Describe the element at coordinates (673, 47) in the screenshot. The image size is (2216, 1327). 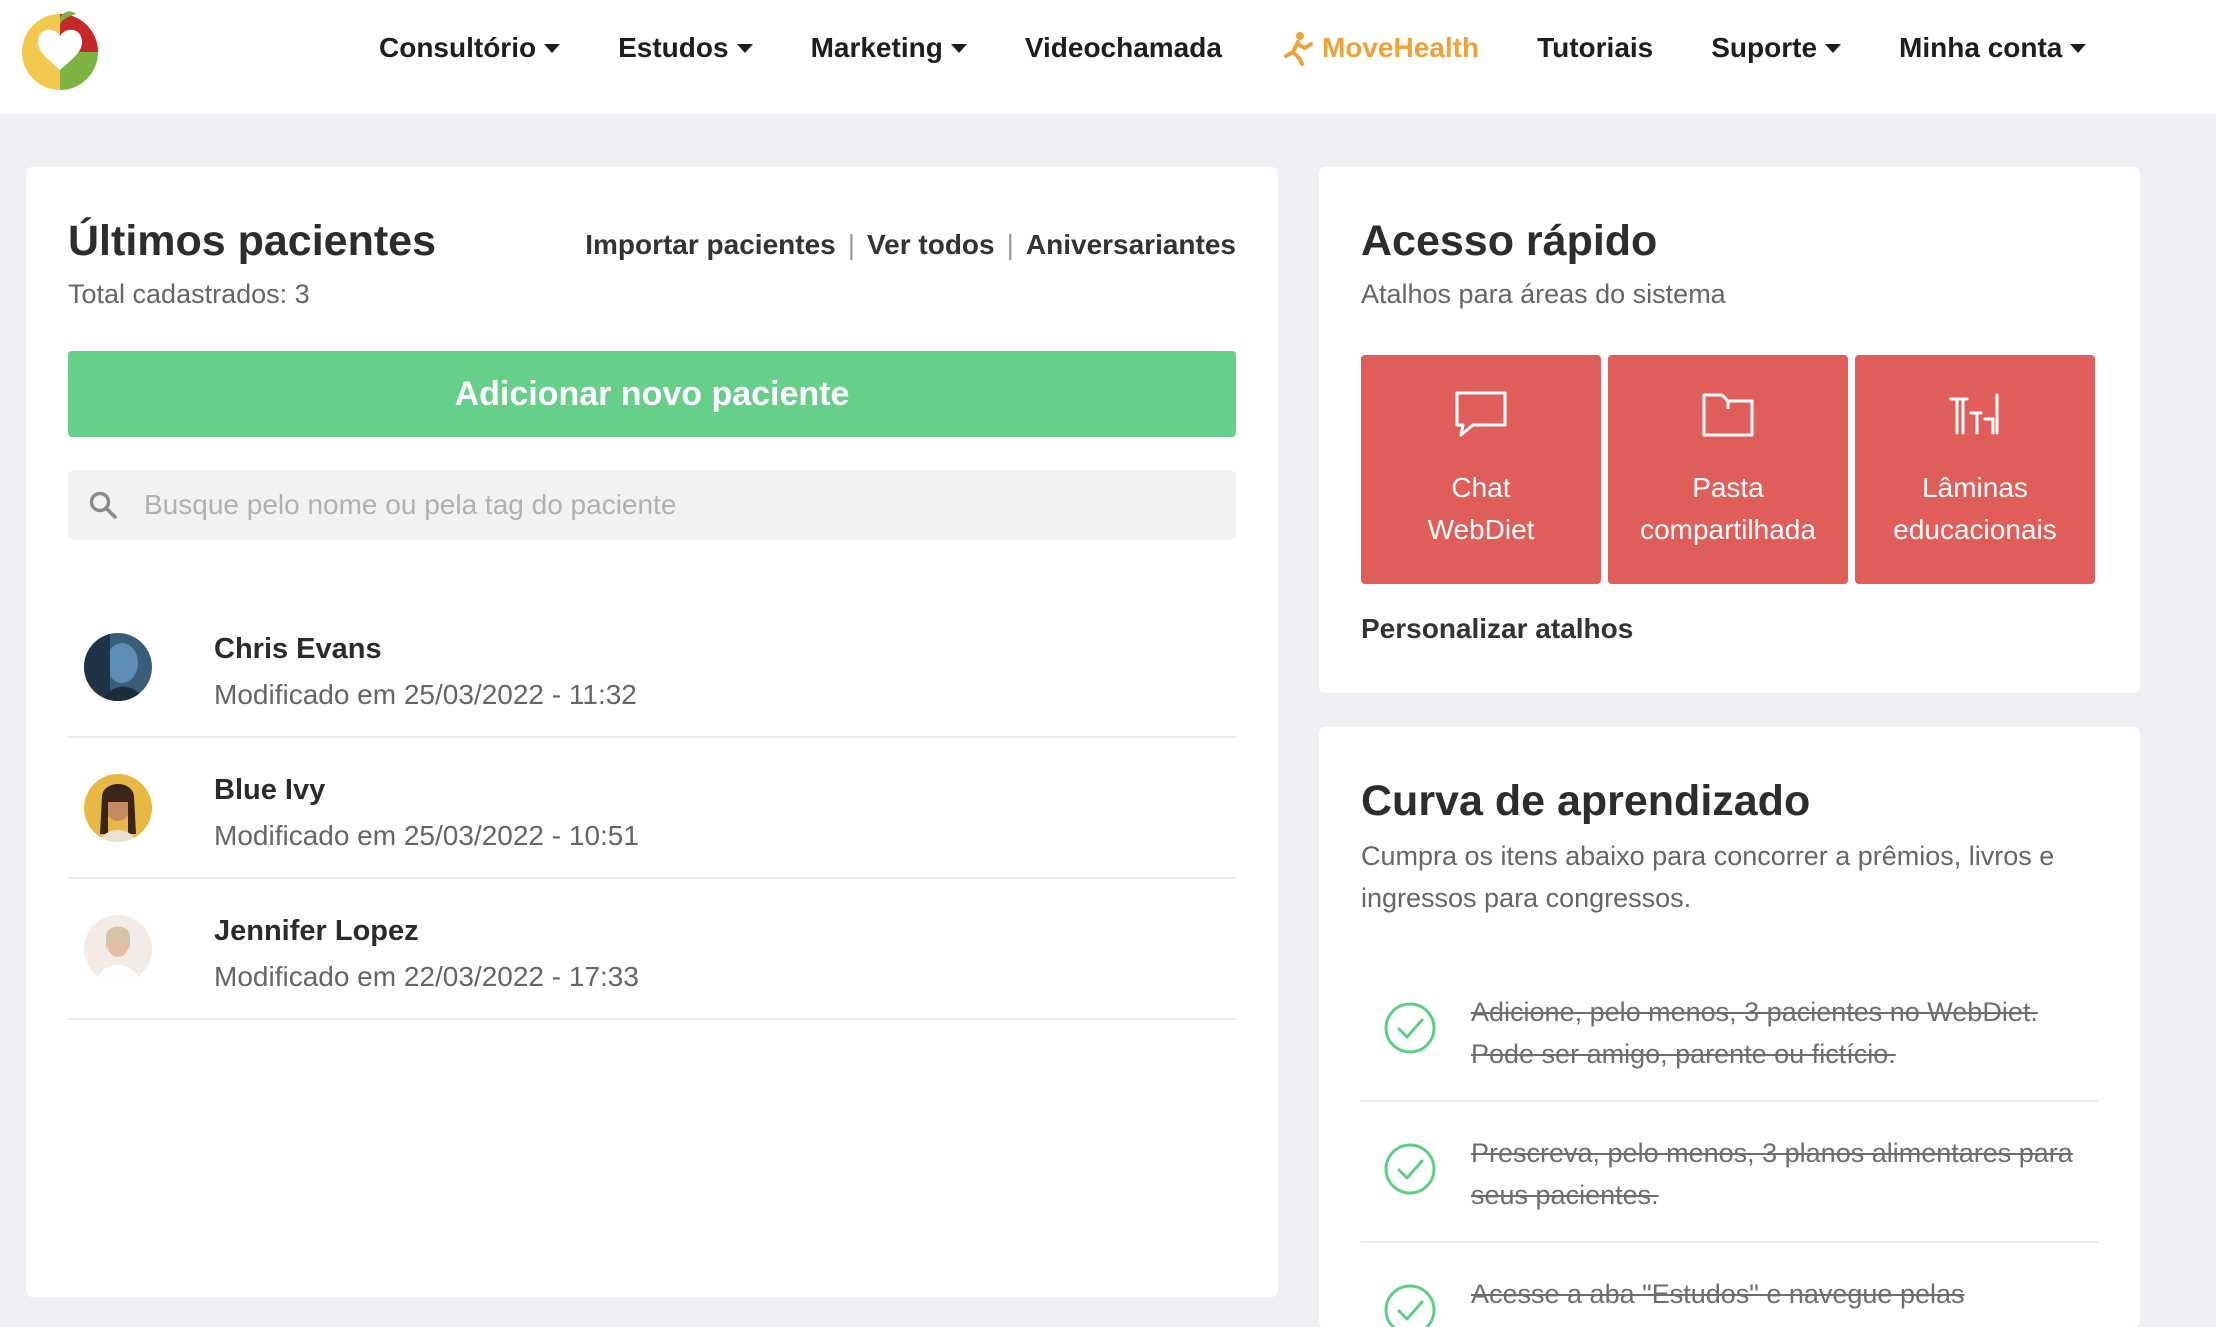
I see `nav-estudos-label: Estudos` at that location.